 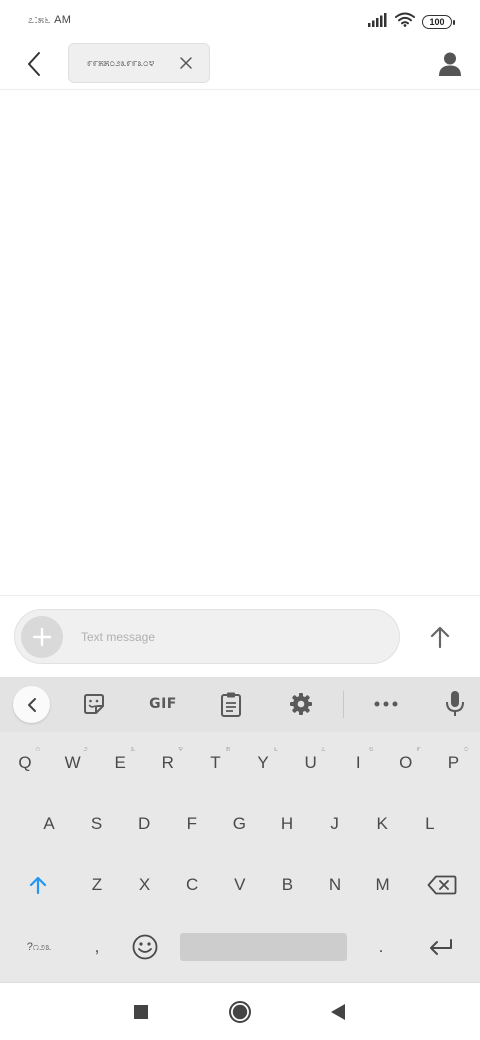 What do you see at coordinates (240, 595) in the screenshot?
I see `compose-divider` at bounding box center [240, 595].